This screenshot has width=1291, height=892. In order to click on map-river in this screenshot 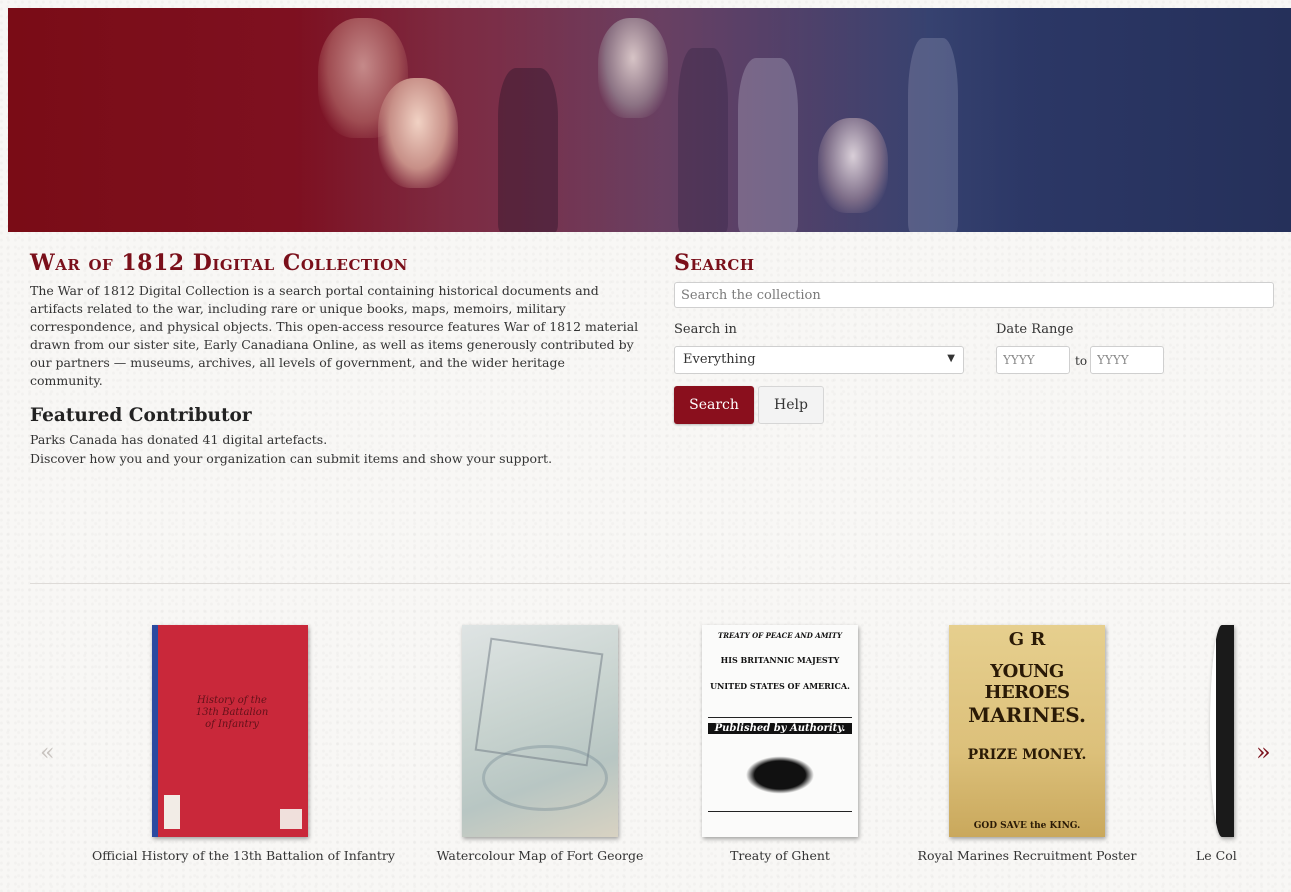, I will do `click(545, 778)`.